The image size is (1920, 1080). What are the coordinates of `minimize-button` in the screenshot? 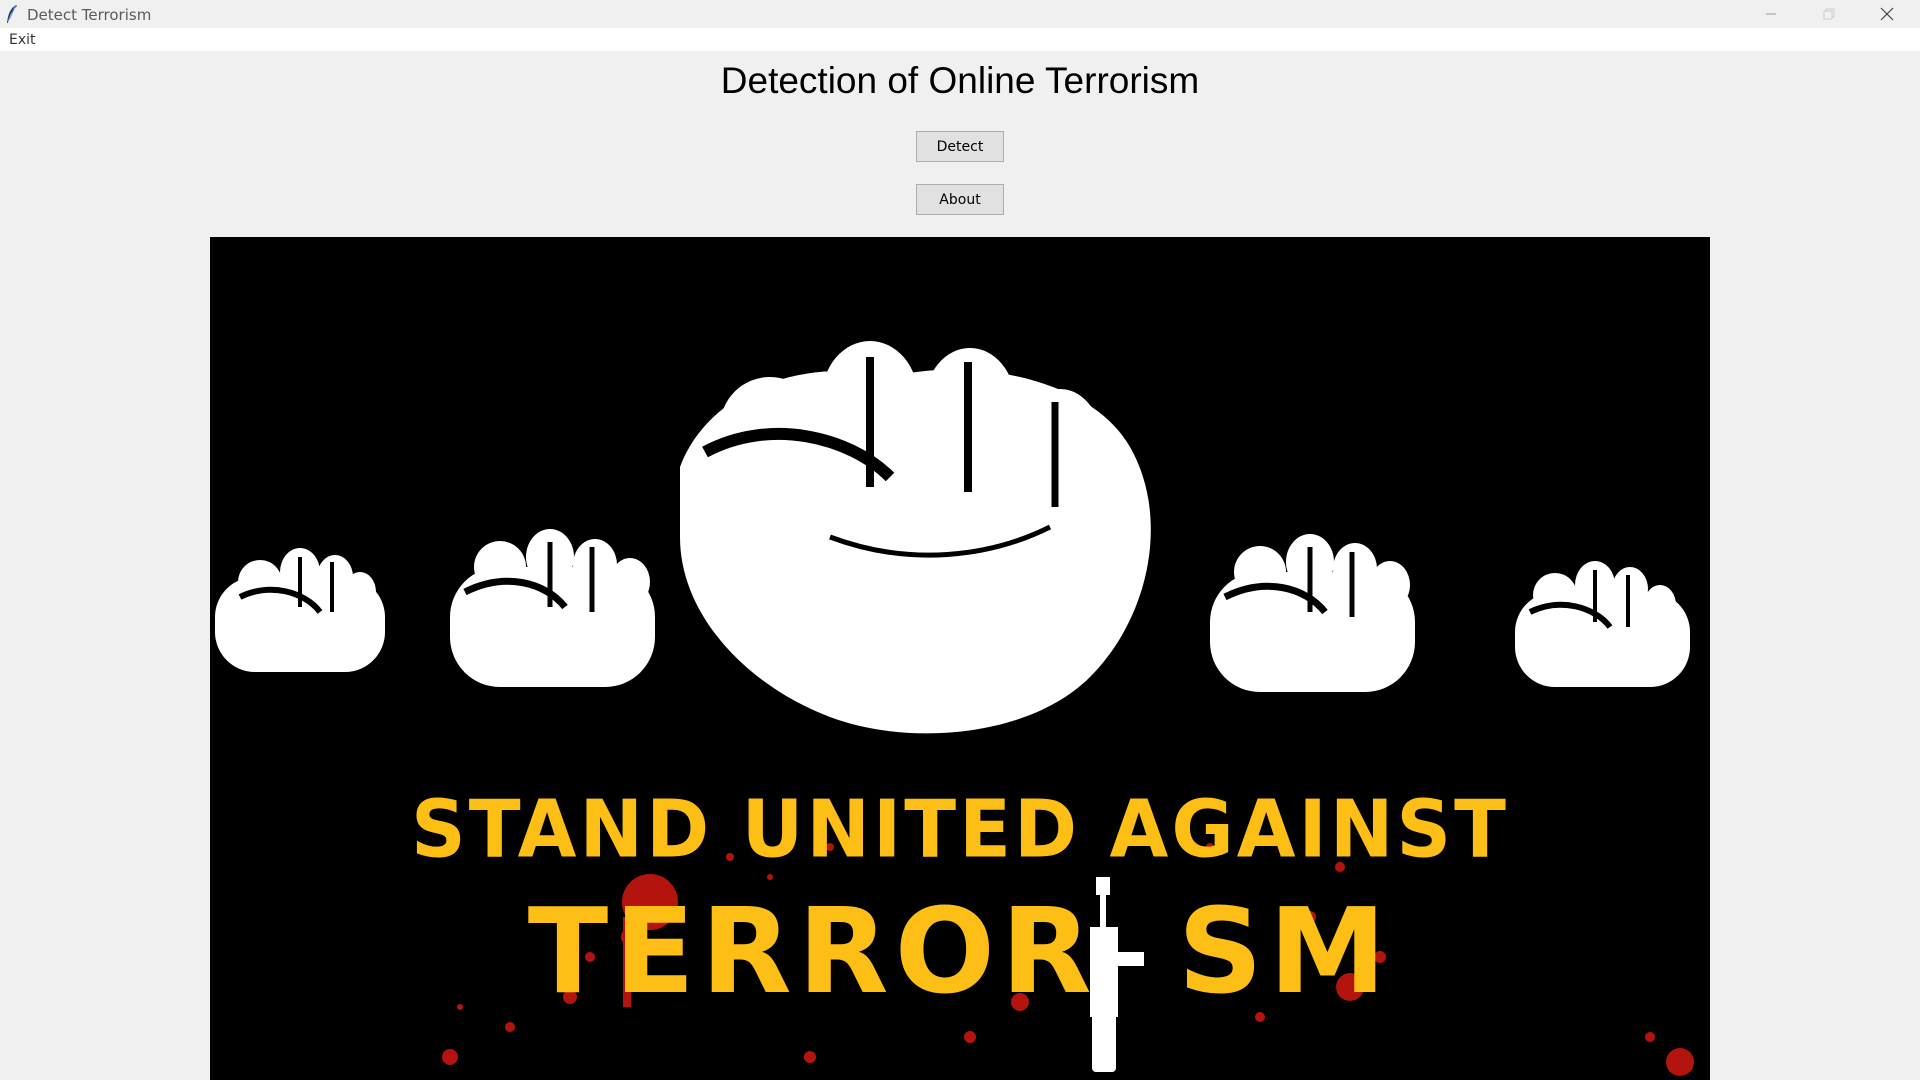 It's located at (1771, 14).